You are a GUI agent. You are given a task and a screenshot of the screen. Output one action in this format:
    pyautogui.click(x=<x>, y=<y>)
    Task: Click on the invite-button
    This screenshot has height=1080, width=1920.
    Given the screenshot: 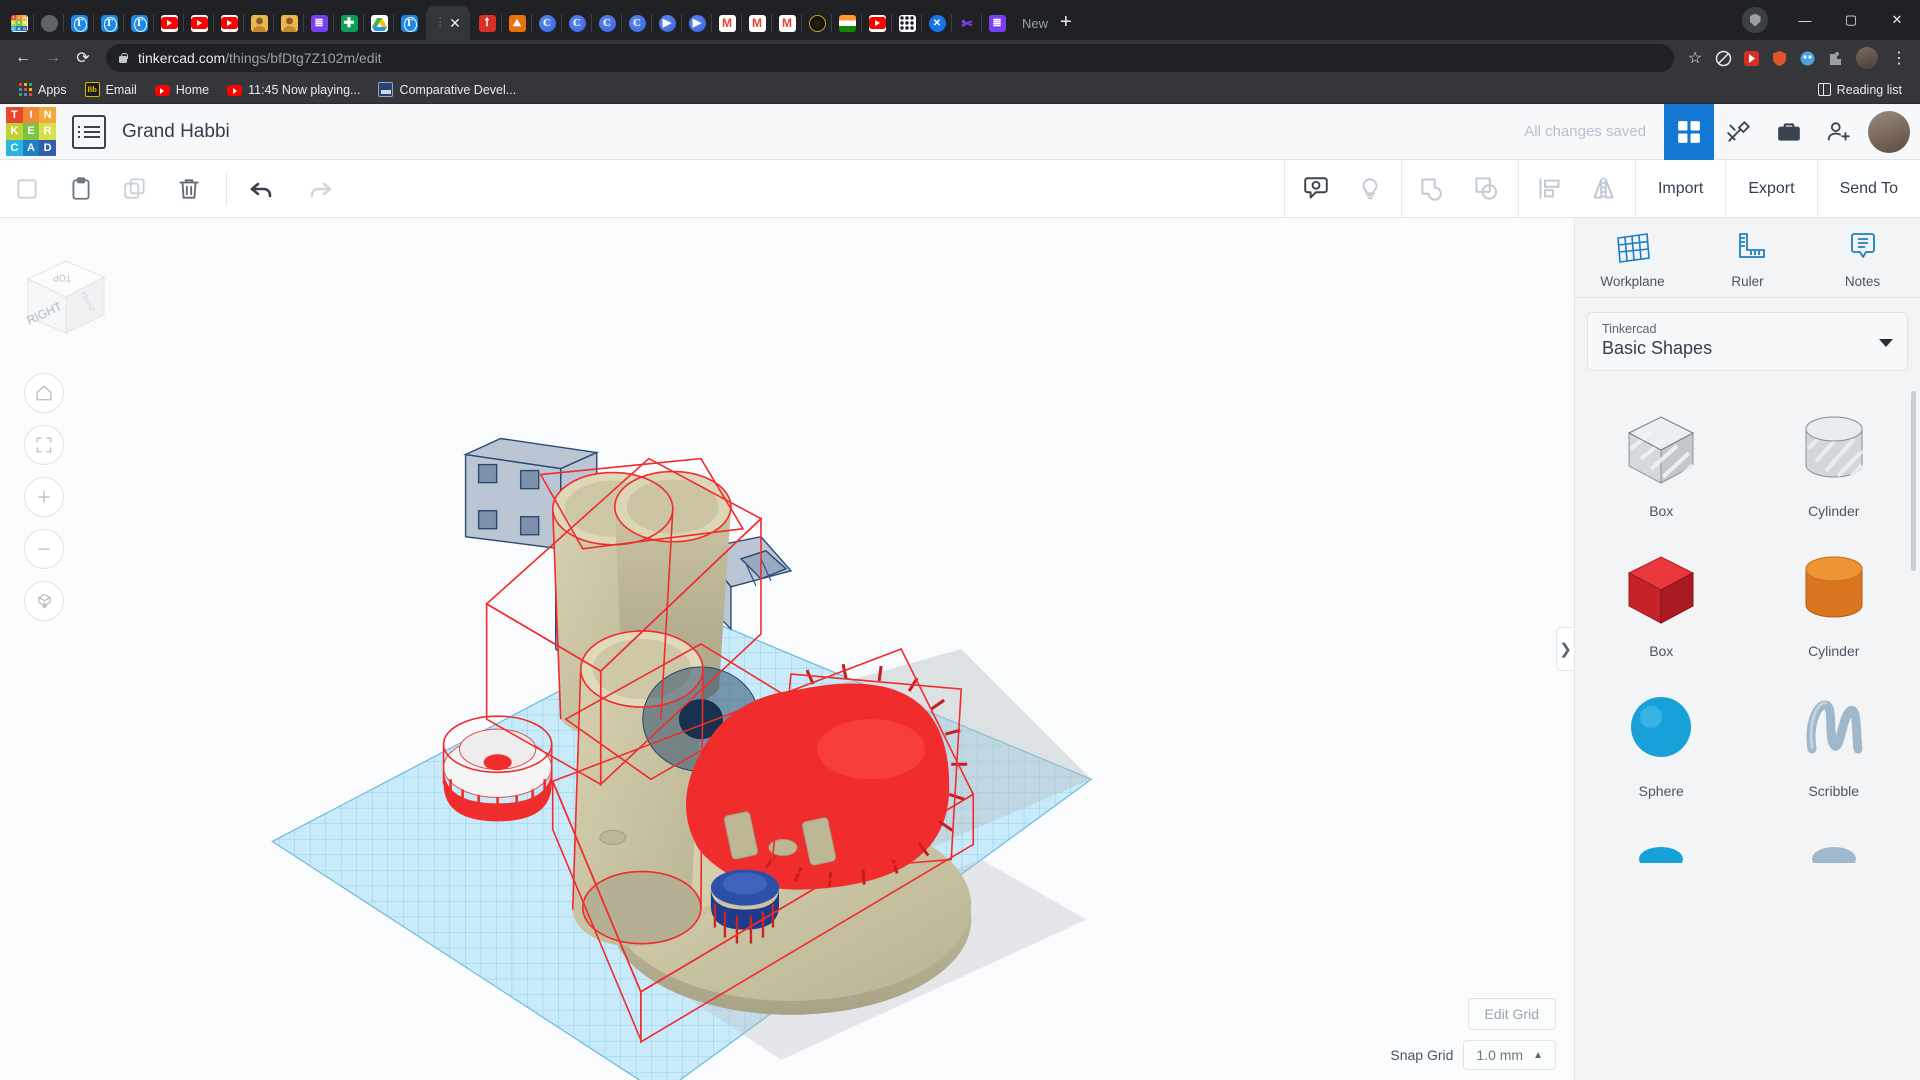 What is the action you would take?
    pyautogui.click(x=1839, y=132)
    